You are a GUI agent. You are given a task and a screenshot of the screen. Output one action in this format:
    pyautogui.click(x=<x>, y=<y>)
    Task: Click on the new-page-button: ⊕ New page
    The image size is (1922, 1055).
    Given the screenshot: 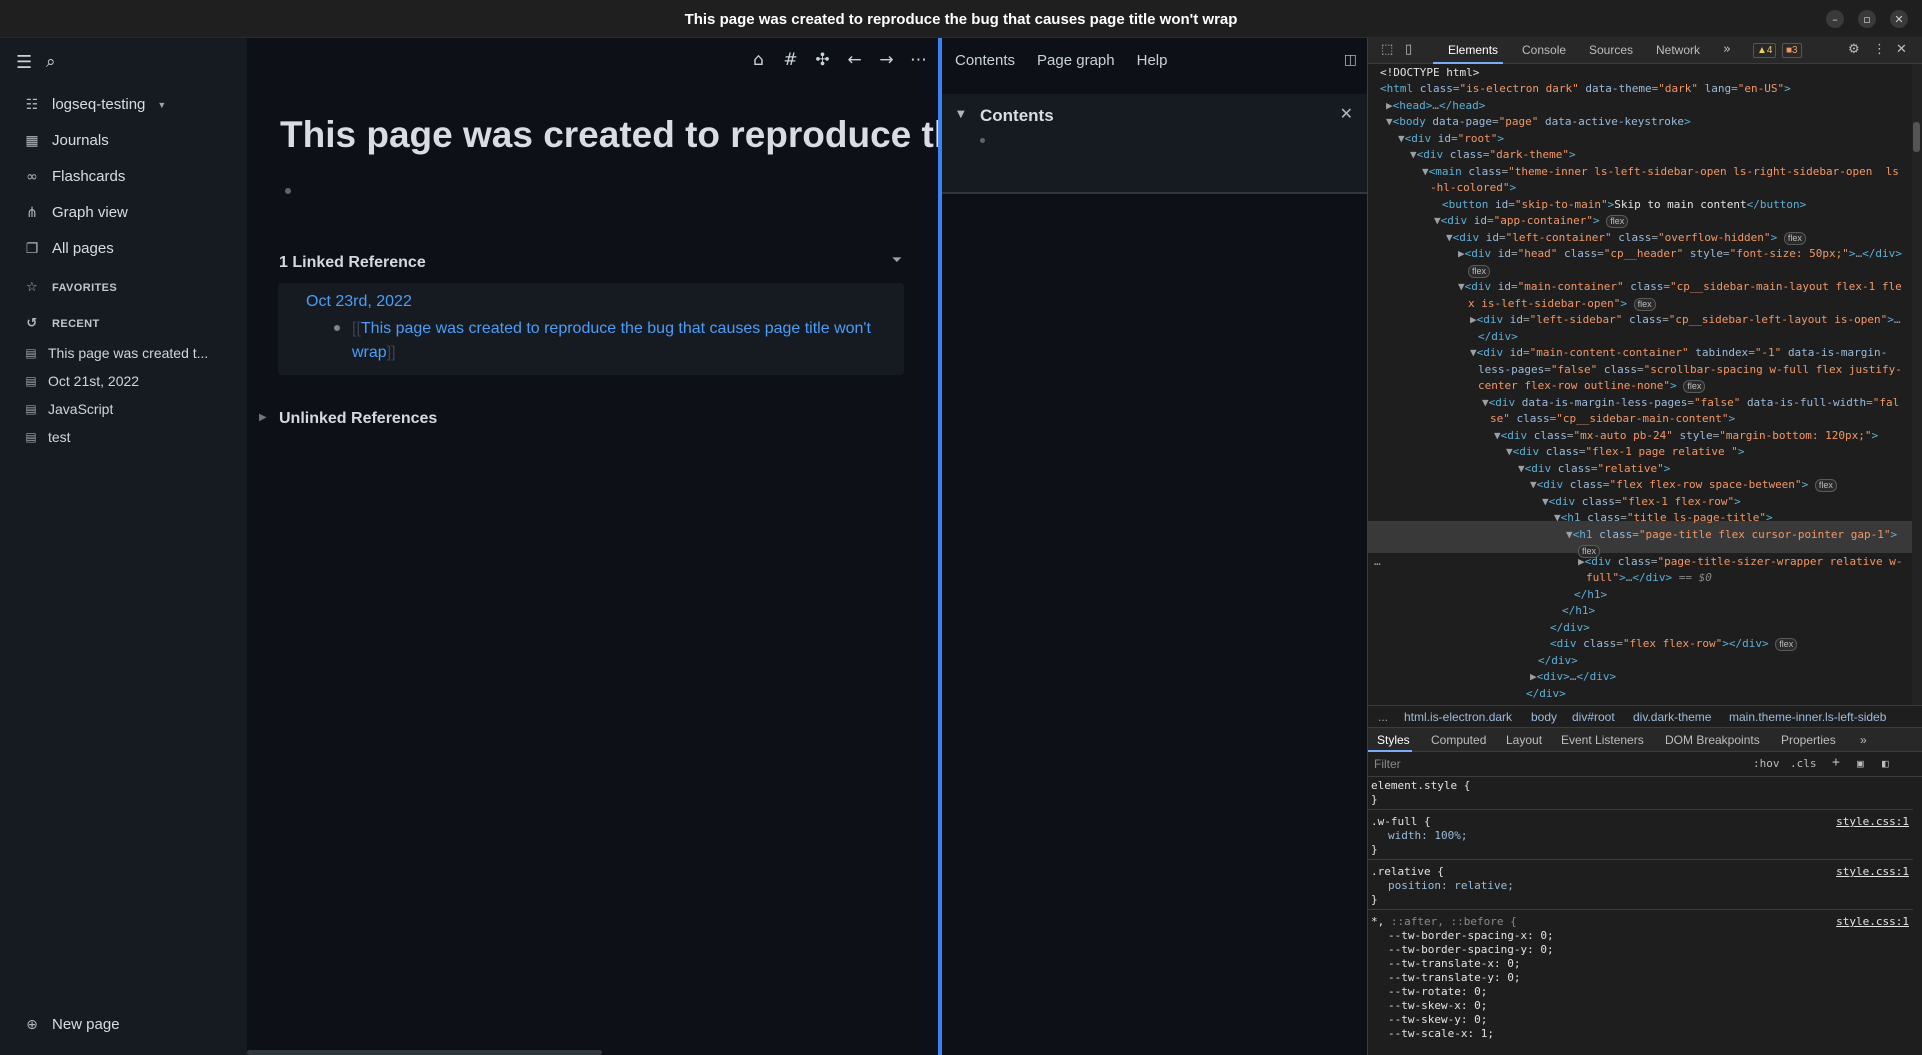 What is the action you would take?
    pyautogui.click(x=71, y=1024)
    